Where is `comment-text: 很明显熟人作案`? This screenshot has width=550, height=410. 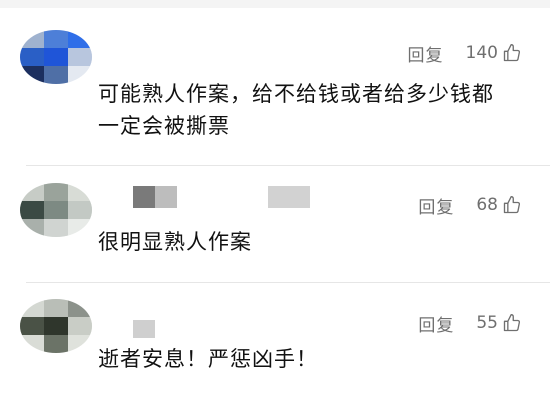
comment-text: 很明显熟人作案 is located at coordinates (308, 242).